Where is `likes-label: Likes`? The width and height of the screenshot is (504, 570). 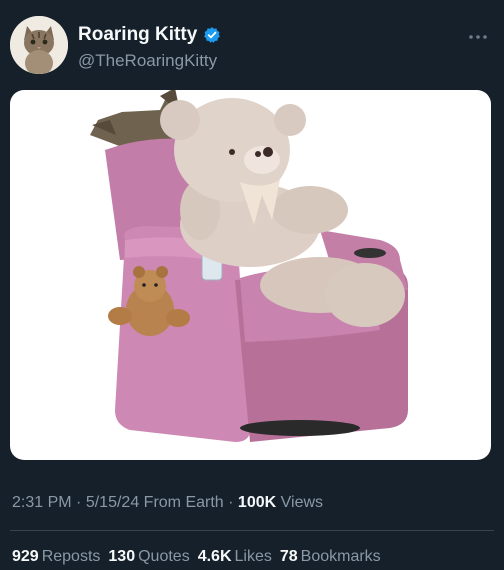
likes-label: Likes is located at coordinates (253, 556).